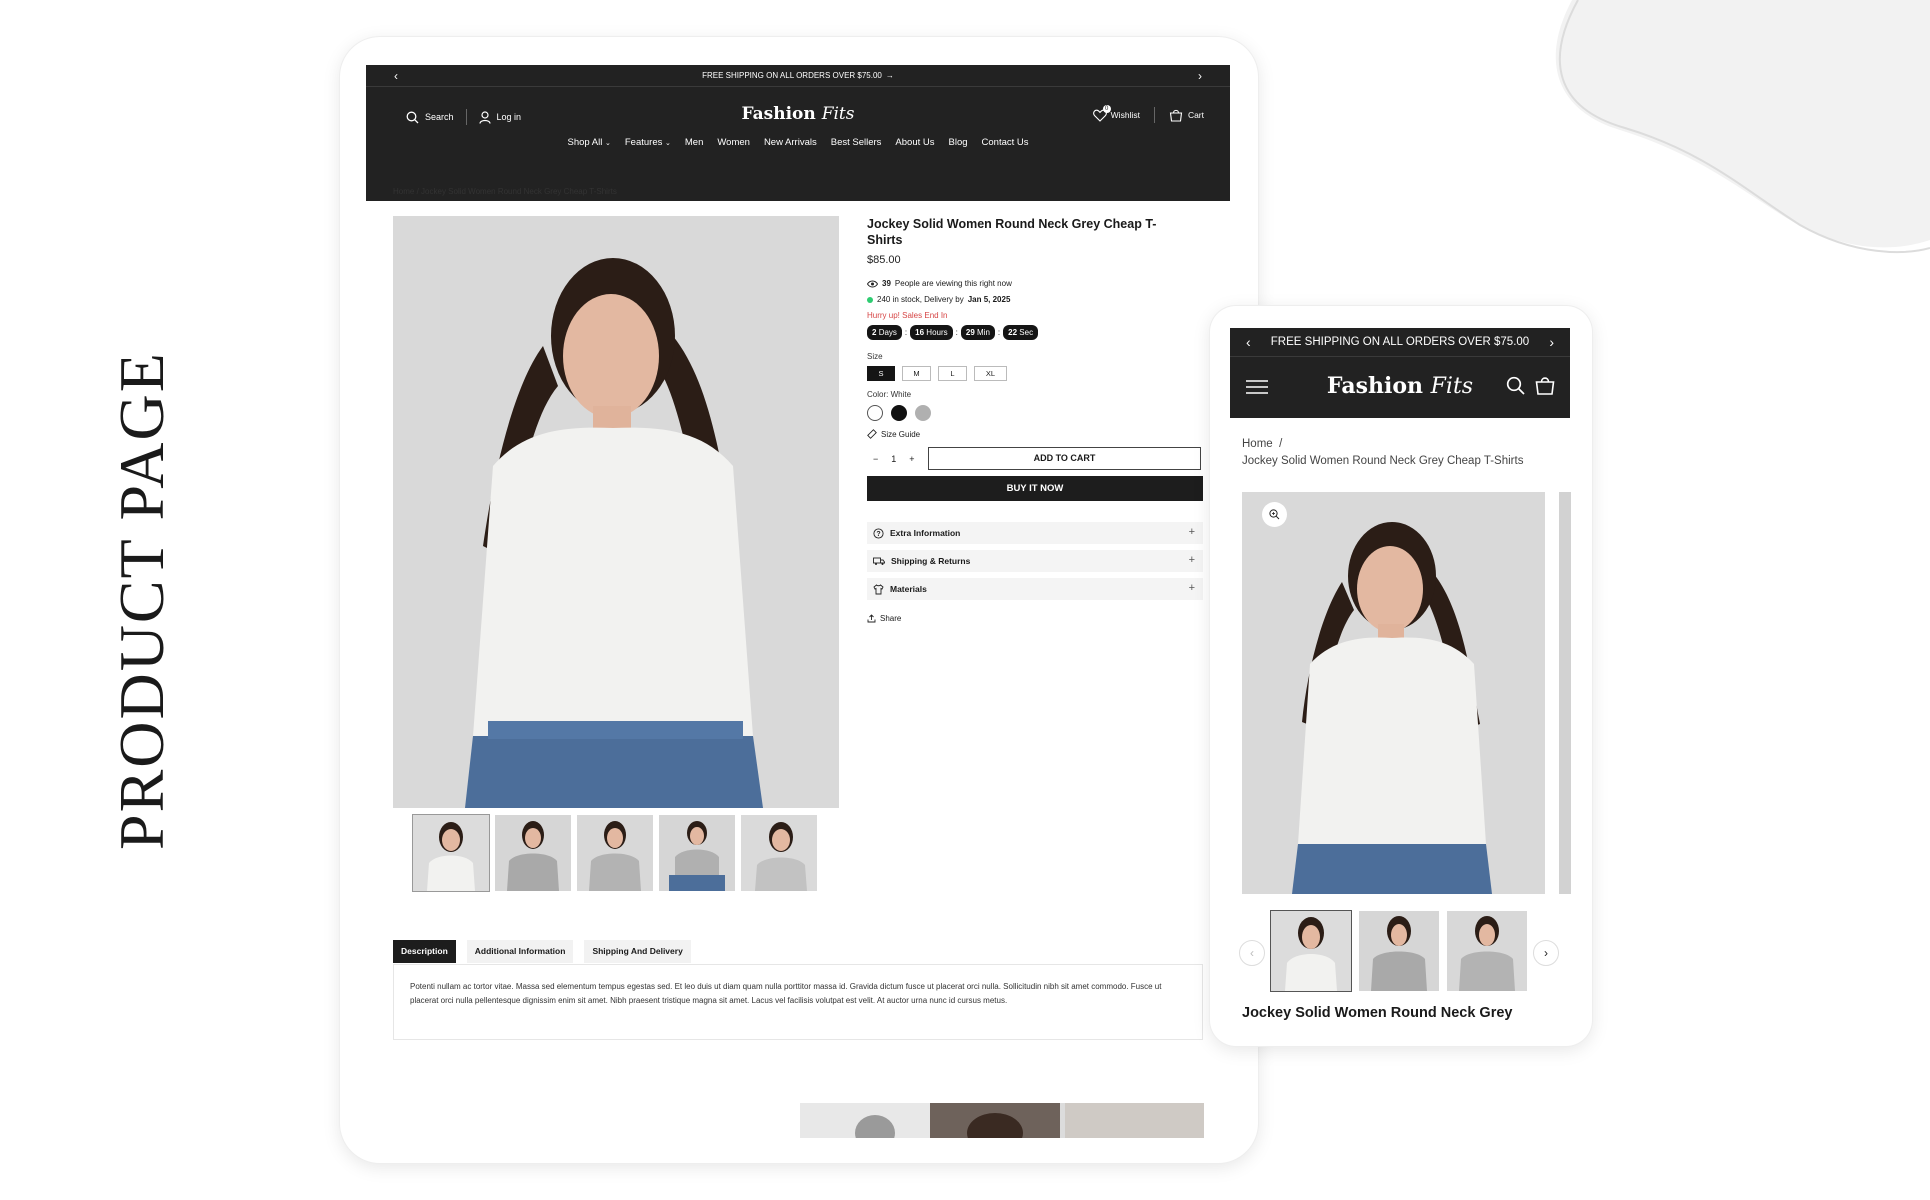  I want to click on carousel-prev-button: ‹, so click(1252, 953).